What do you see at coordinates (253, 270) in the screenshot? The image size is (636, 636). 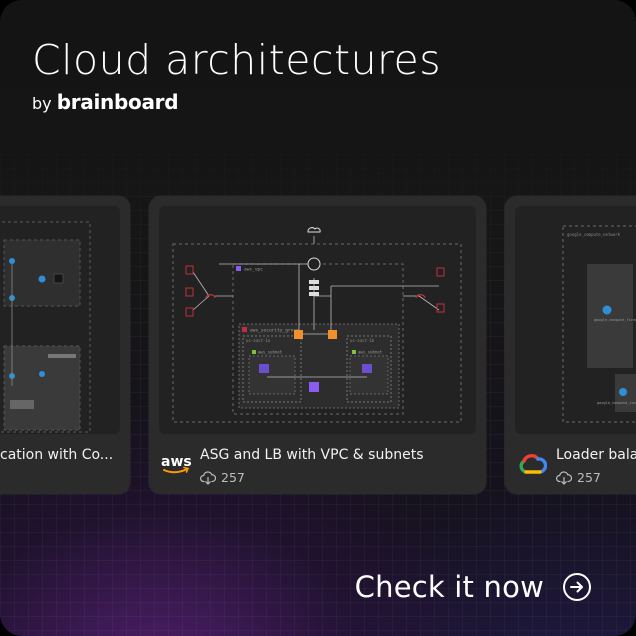 I see `vpc-label: aws_vpc` at bounding box center [253, 270].